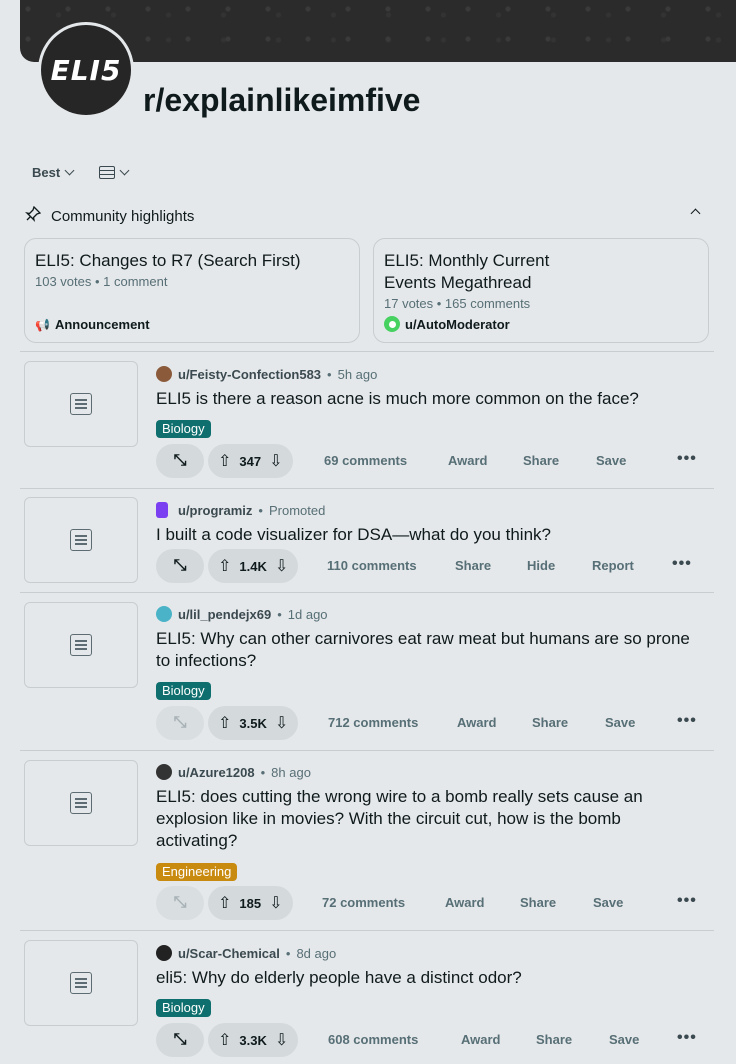  I want to click on mod-shield-icon, so click(392, 324).